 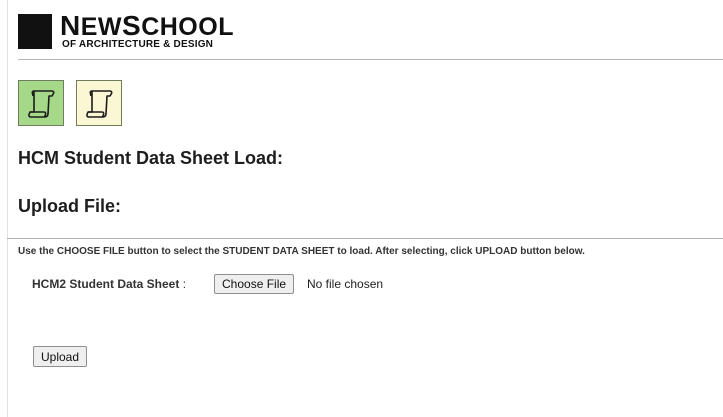 I want to click on logo-subtitle: OF ARCHITECTURE & DESIGN, so click(x=138, y=44).